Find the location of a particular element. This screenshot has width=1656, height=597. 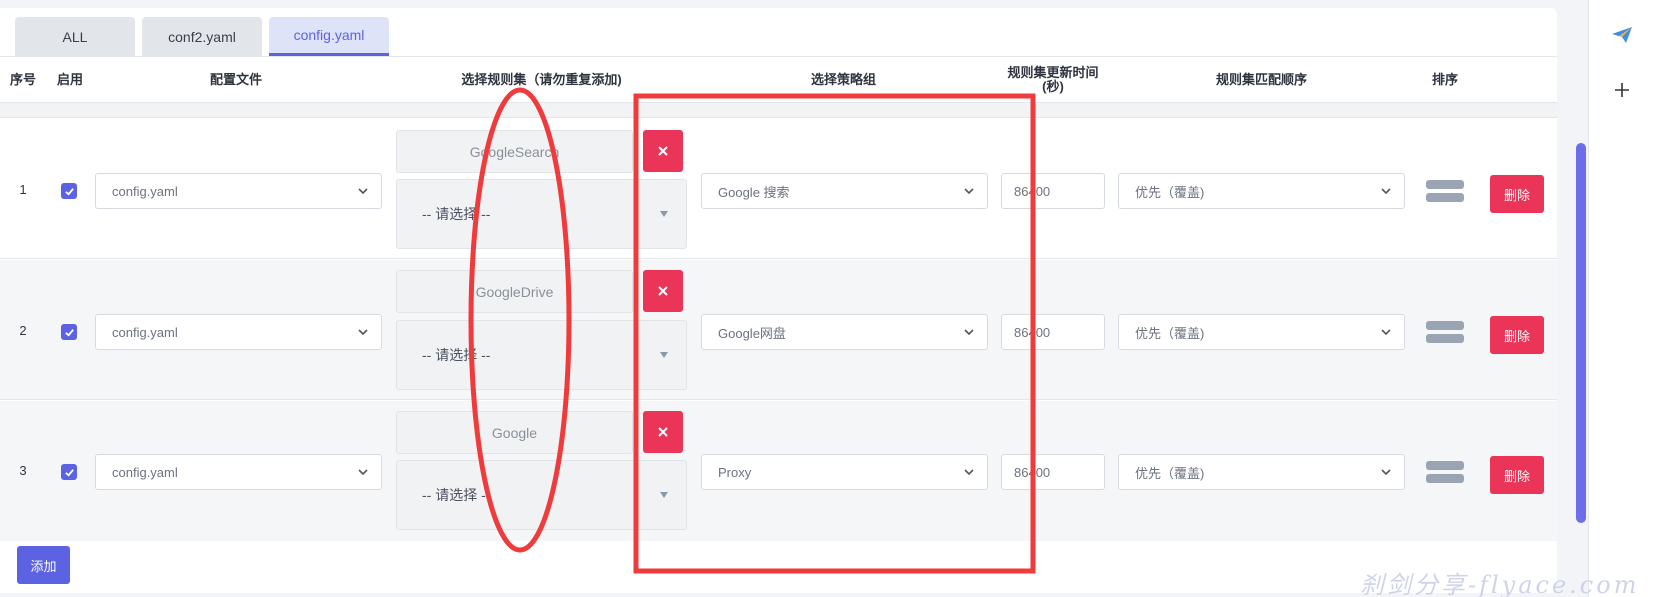

header-rule-set: 选择规则集（请勿重复添加) is located at coordinates (541, 79).